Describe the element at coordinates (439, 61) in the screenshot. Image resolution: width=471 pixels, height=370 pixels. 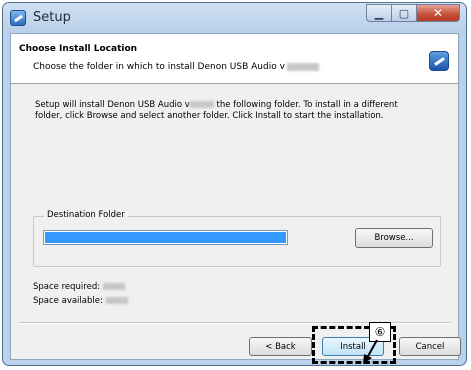
I see `installer-logo-icon` at that location.